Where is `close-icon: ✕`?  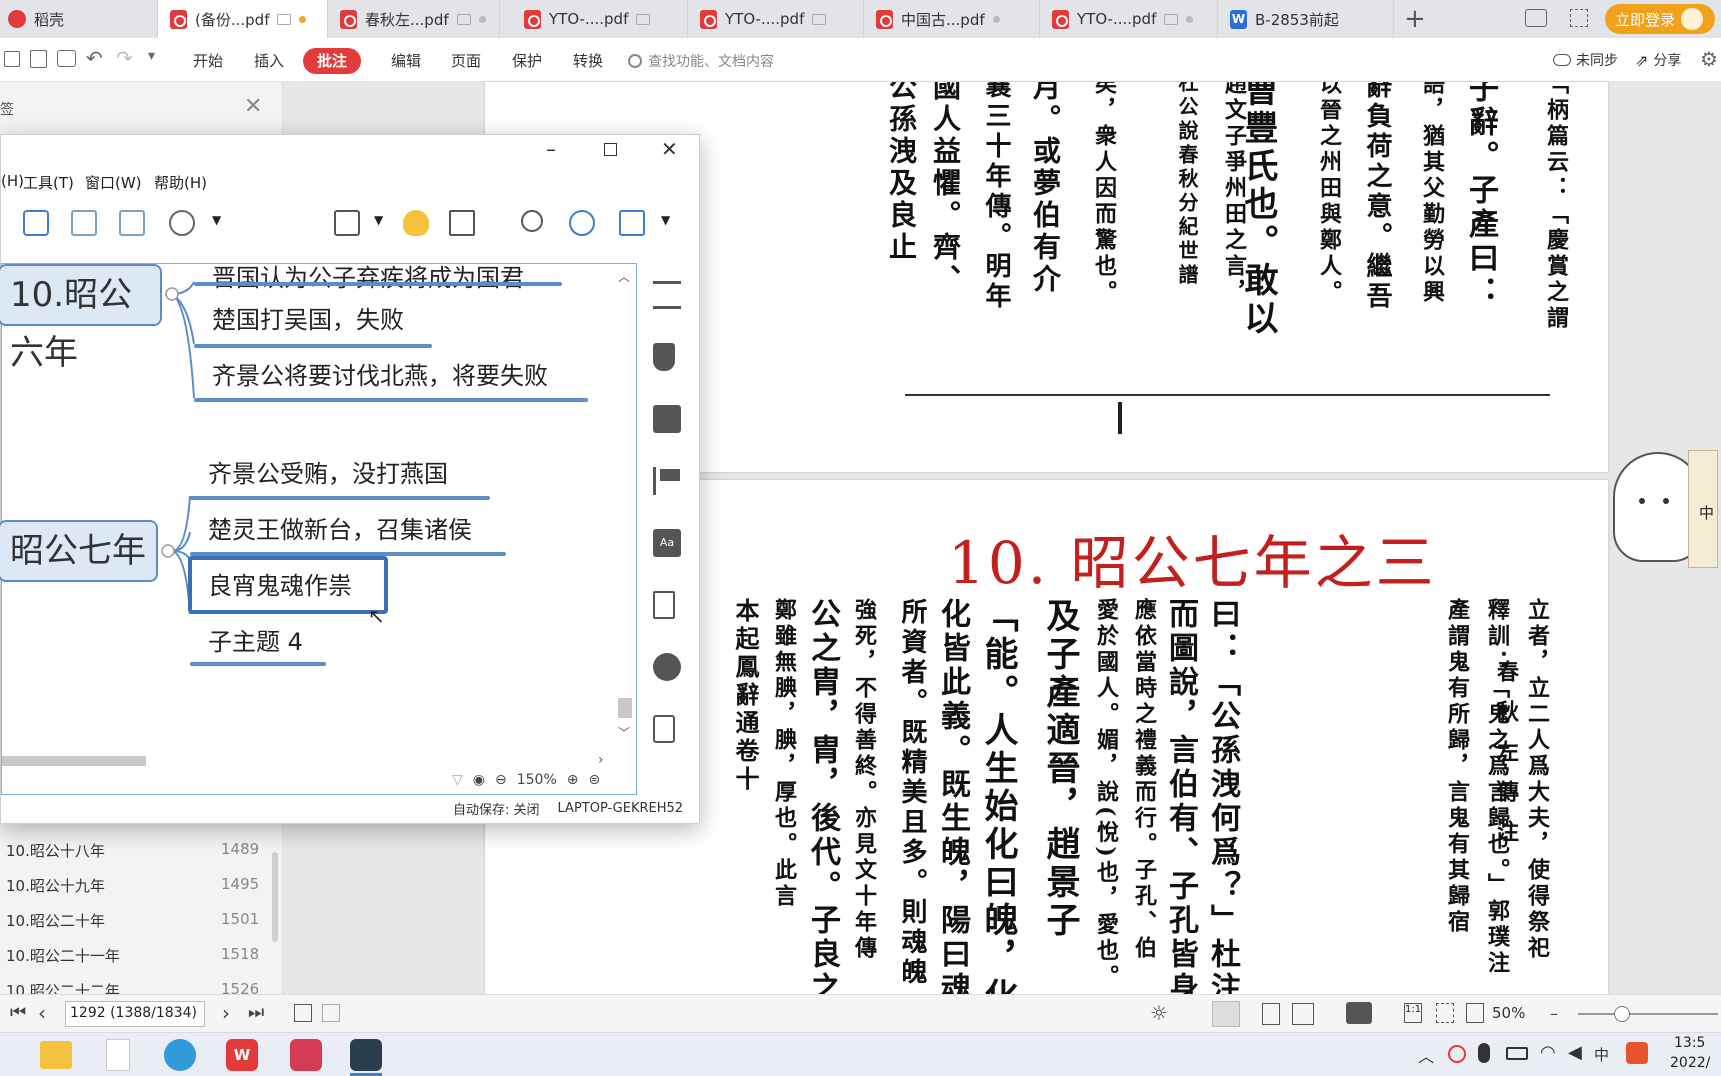 close-icon: ✕ is located at coordinates (253, 106).